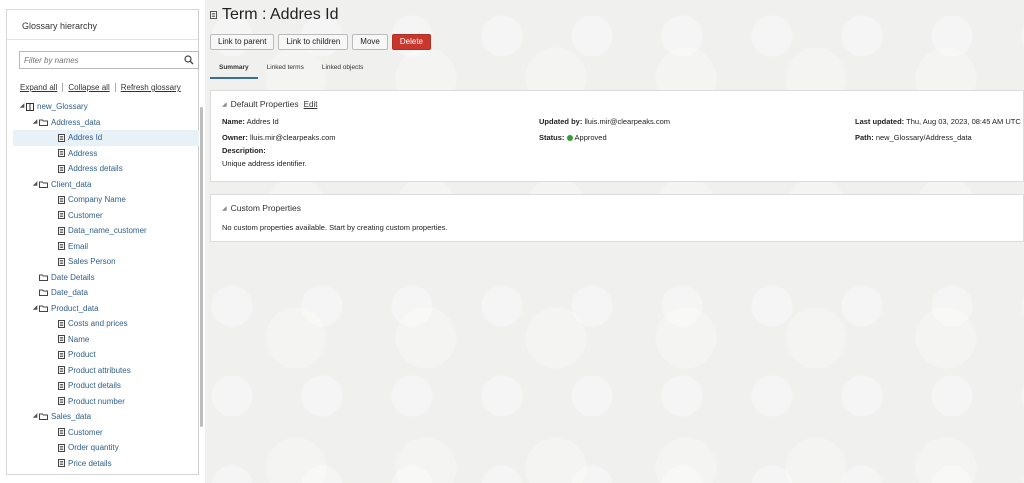 Image resolution: width=1024 pixels, height=483 pixels. I want to click on tree-item-label: Product number, so click(96, 401).